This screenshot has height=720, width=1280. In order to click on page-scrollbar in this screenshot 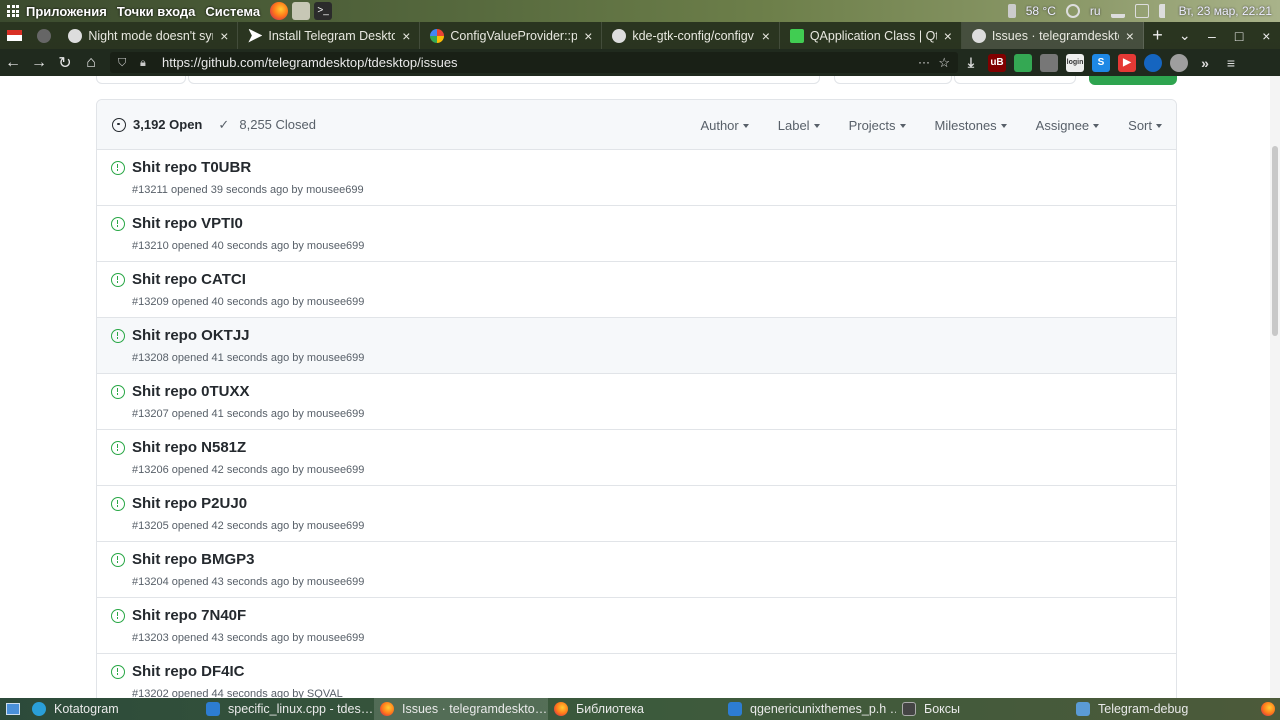, I will do `click(1275, 387)`.